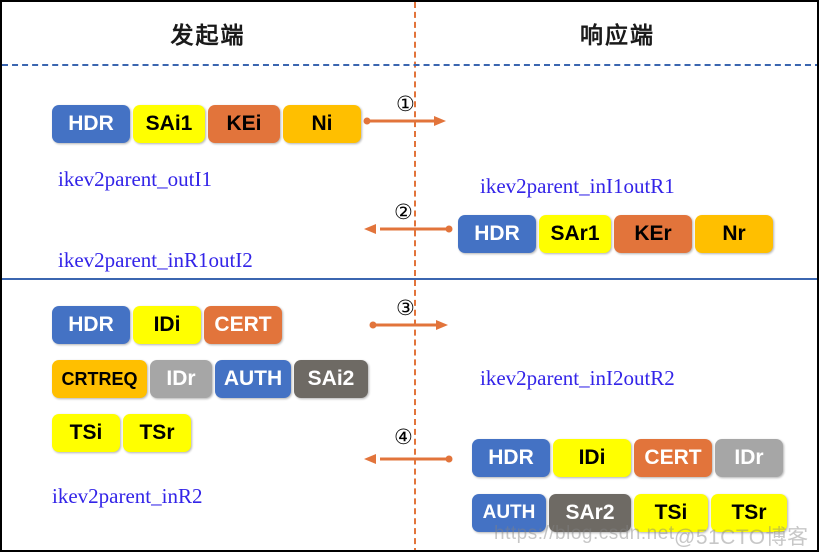  Describe the element at coordinates (405, 308) in the screenshot. I see `step-number-3: ③` at that location.